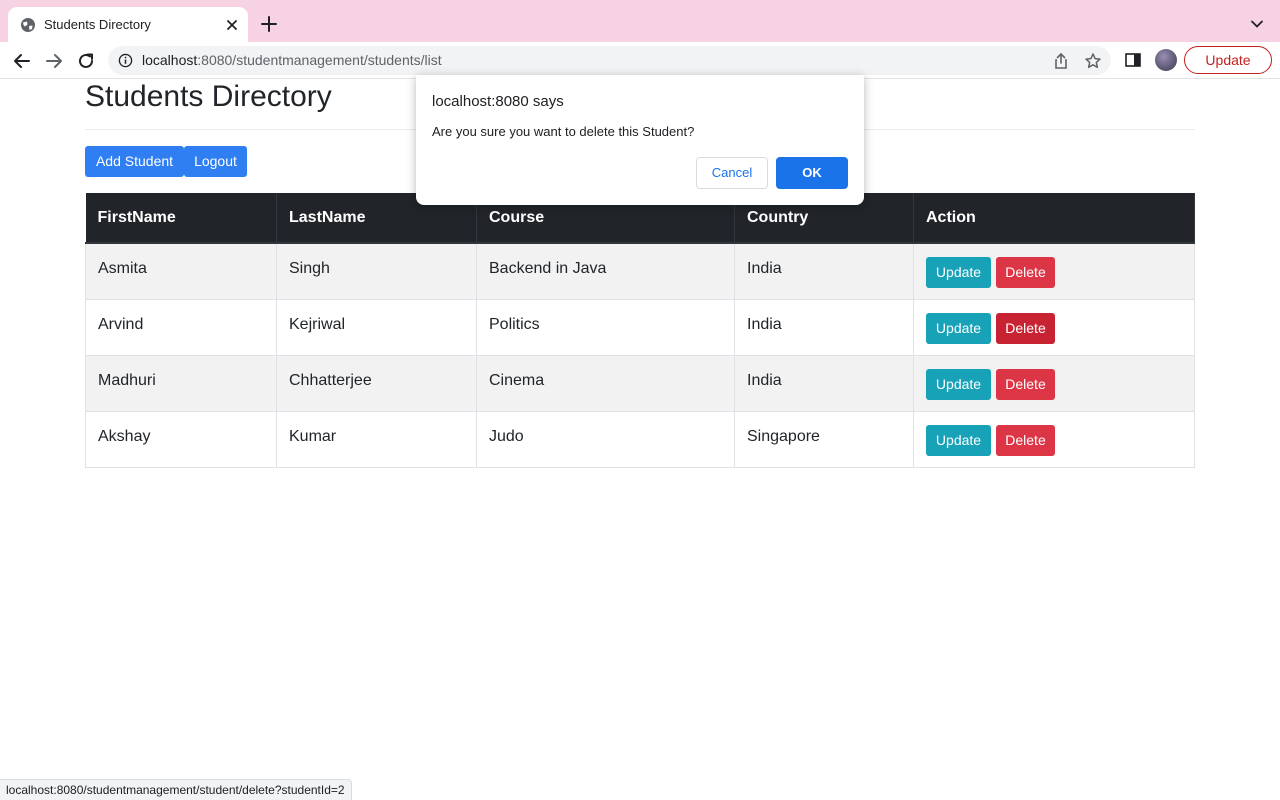  I want to click on cell-lastname: Singh, so click(376, 271).